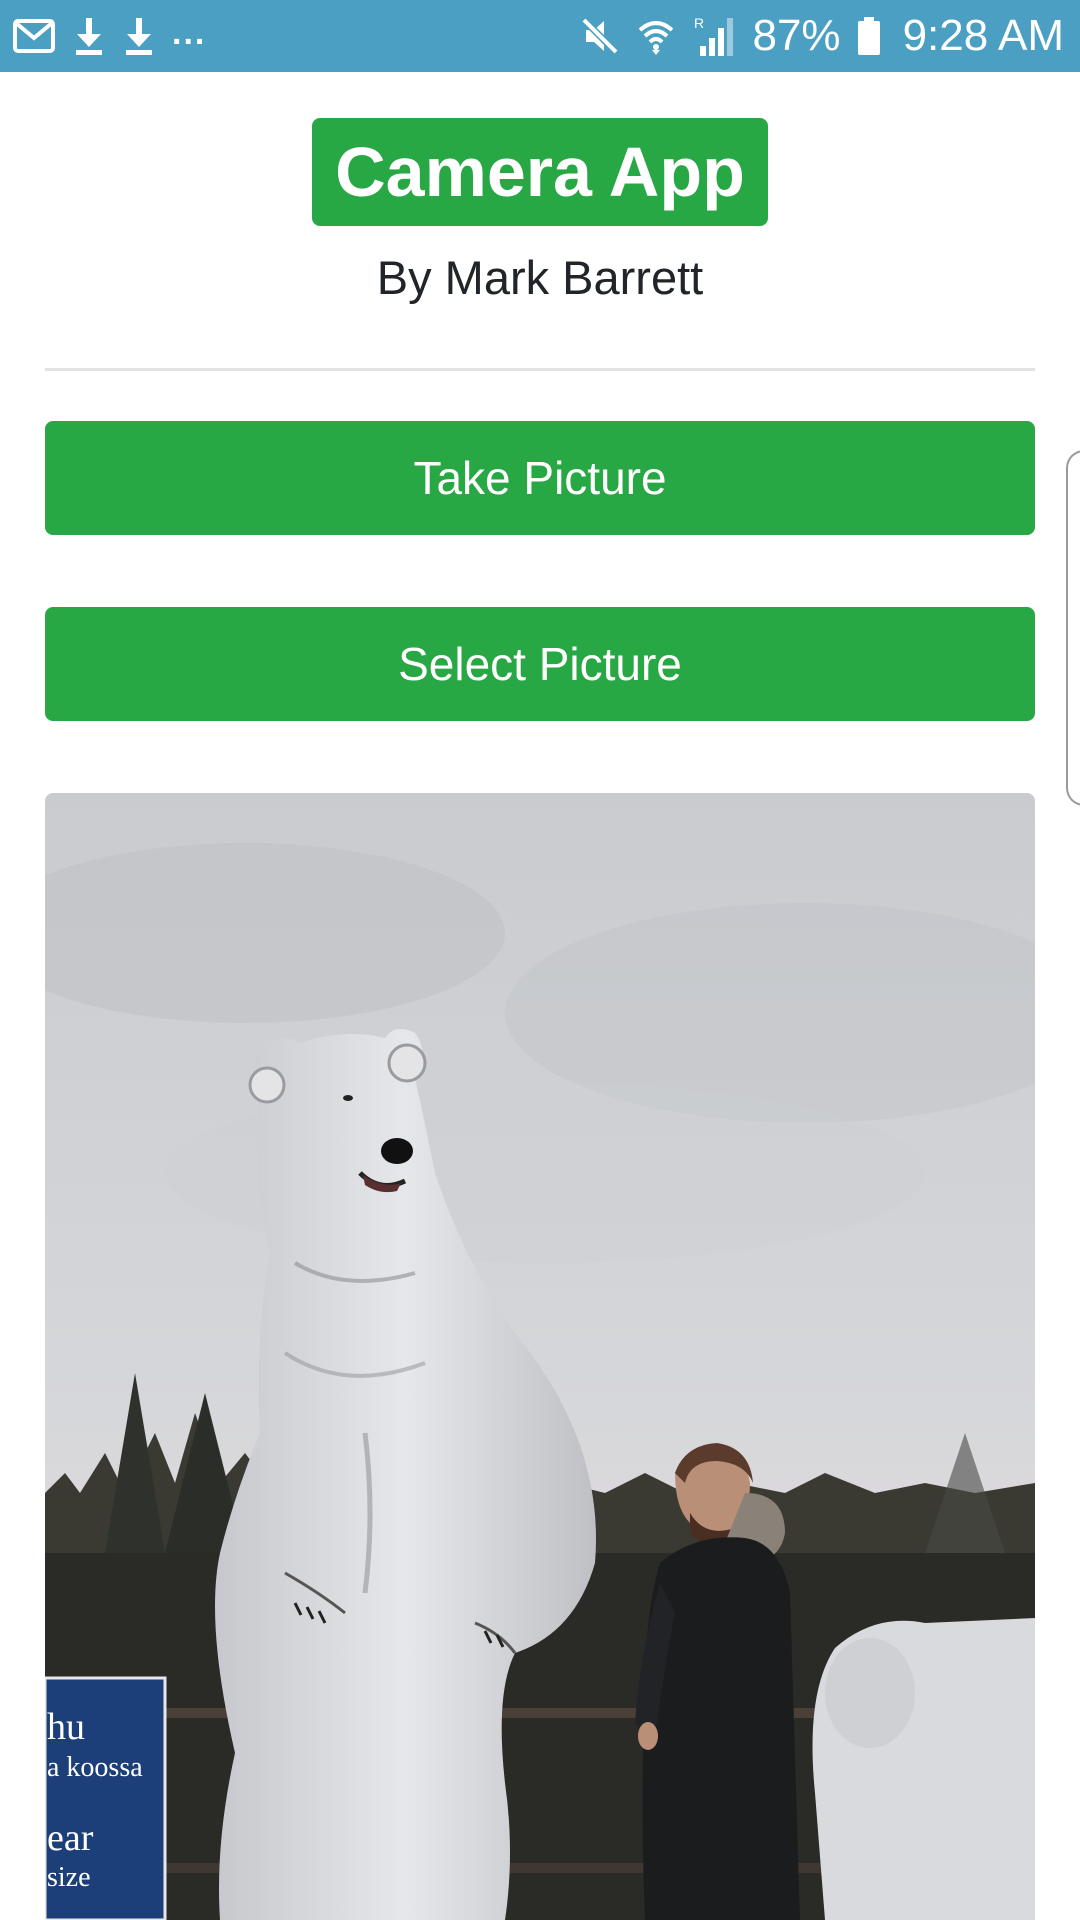 The image size is (1080, 1920). What do you see at coordinates (983, 35) in the screenshot?
I see `clock: 9:28 AM` at bounding box center [983, 35].